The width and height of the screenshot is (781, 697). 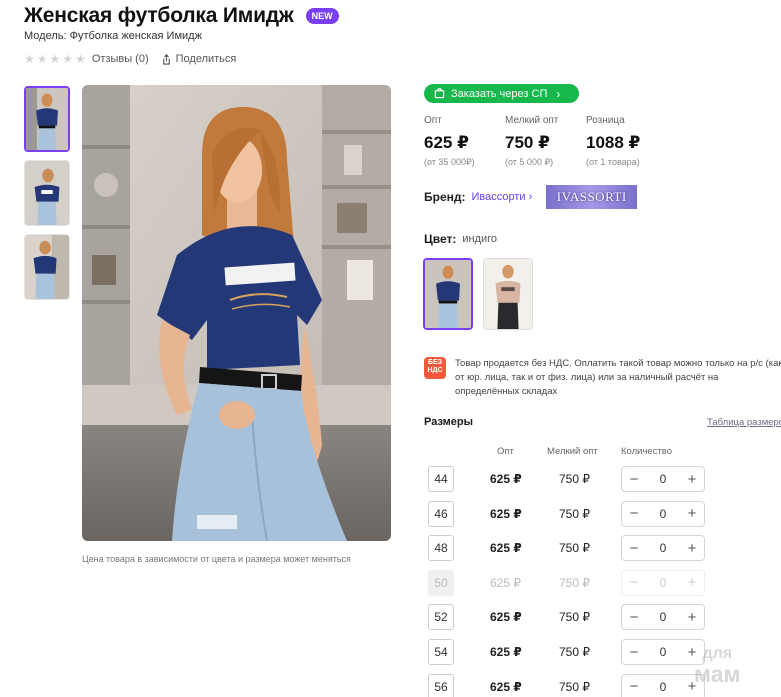 What do you see at coordinates (480, 239) in the screenshot?
I see `color-value: индиго` at bounding box center [480, 239].